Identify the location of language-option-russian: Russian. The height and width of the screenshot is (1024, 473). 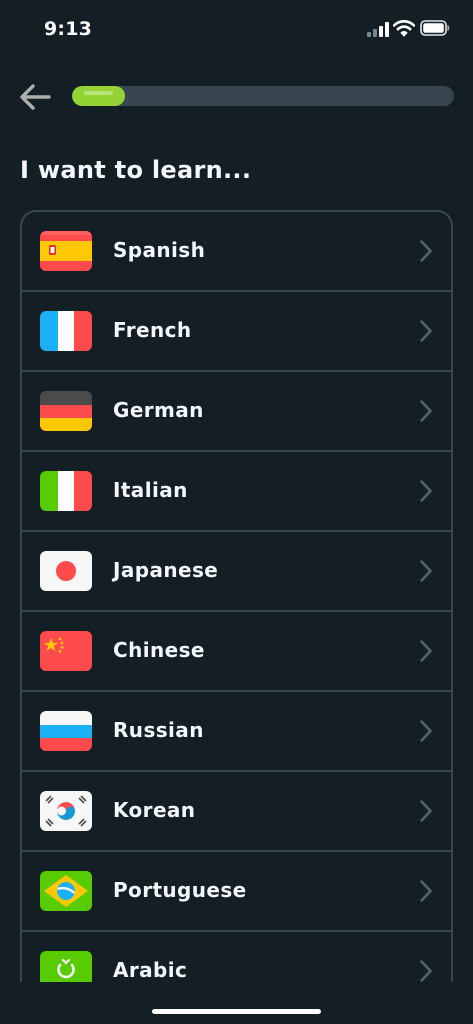
(236, 732).